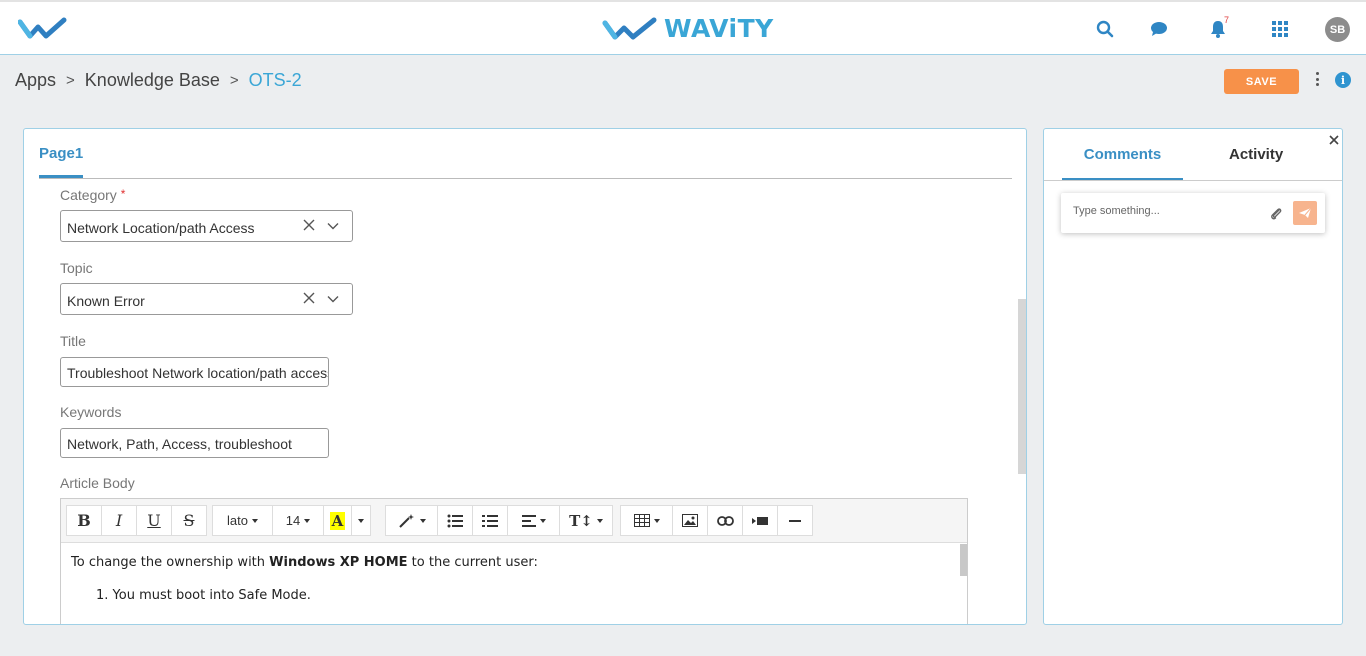  I want to click on breadcrumb-apps: Apps, so click(35, 80).